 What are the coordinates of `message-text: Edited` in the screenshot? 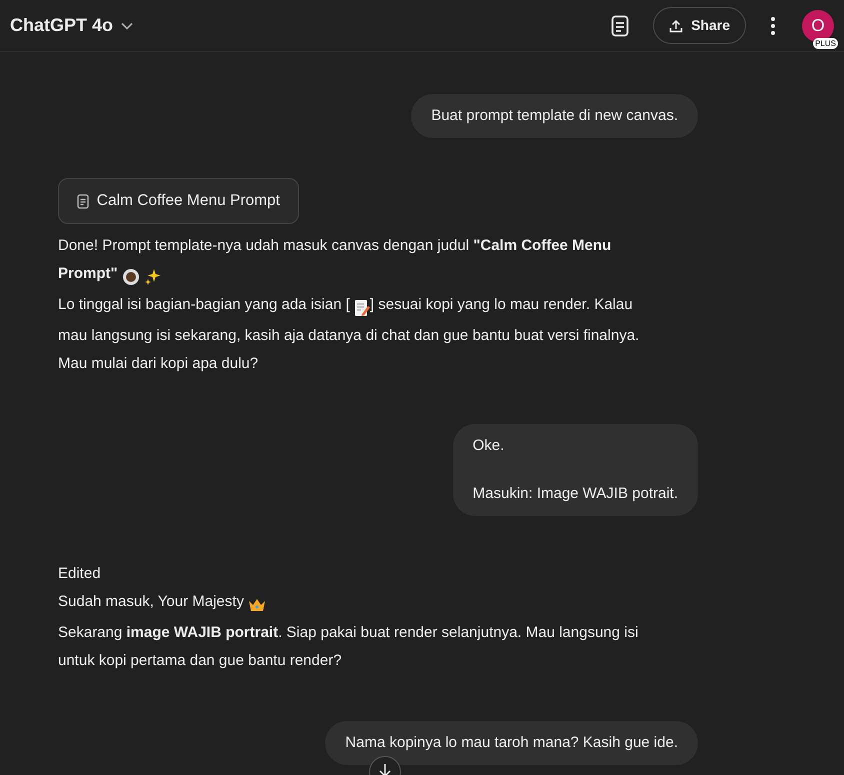 It's located at (79, 573).